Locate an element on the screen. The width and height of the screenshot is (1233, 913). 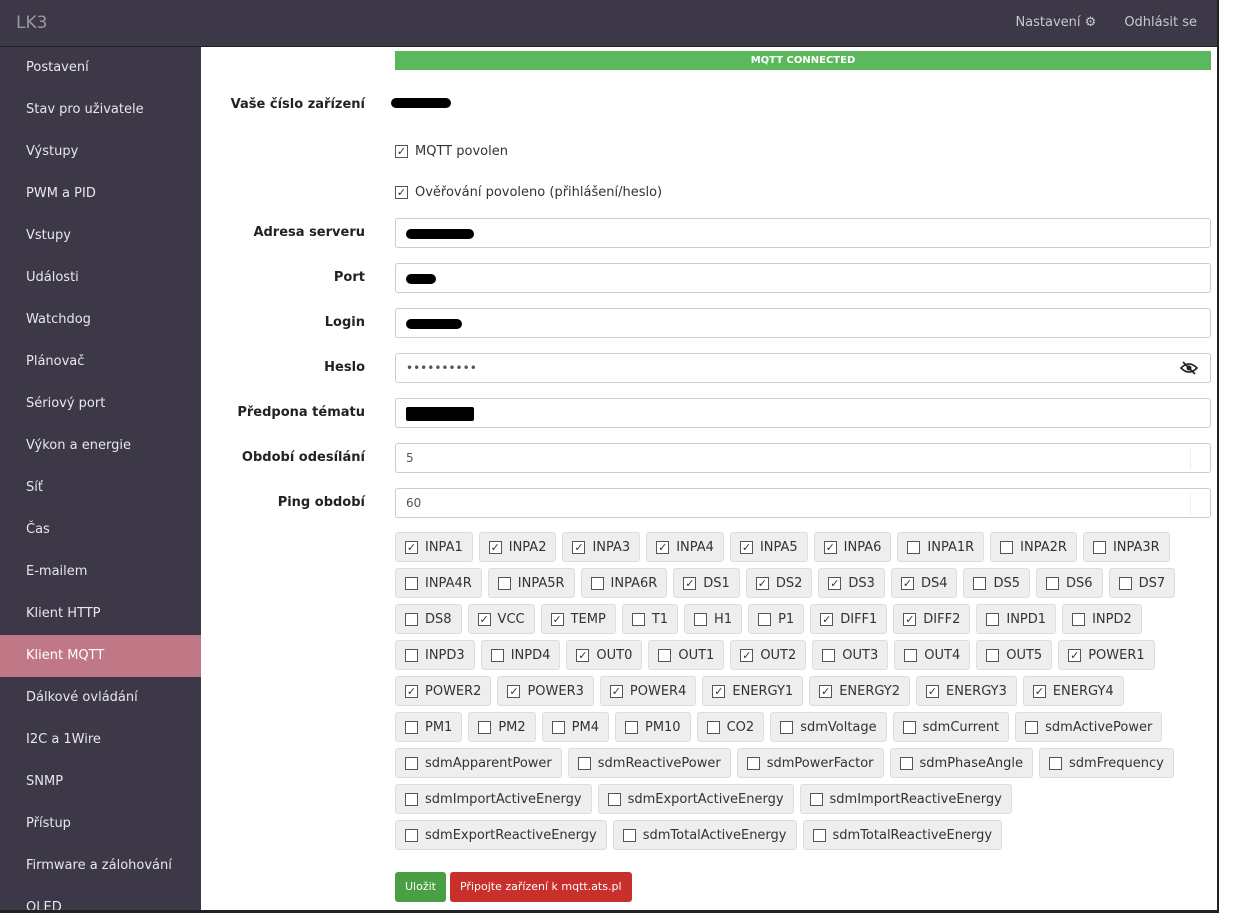
channel-checkbox: sdmActivePower is located at coordinates (1089, 727).